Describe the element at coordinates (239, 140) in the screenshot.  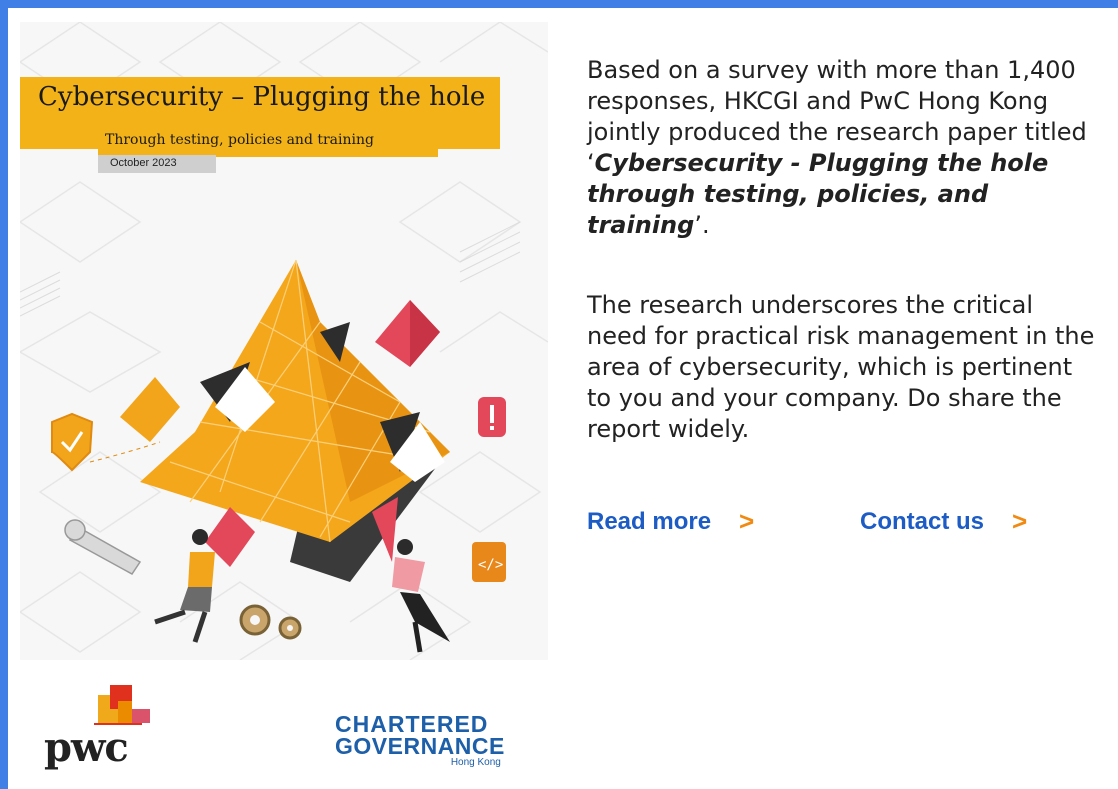
I see `cover-subtitle: Through testing, policies and training` at that location.